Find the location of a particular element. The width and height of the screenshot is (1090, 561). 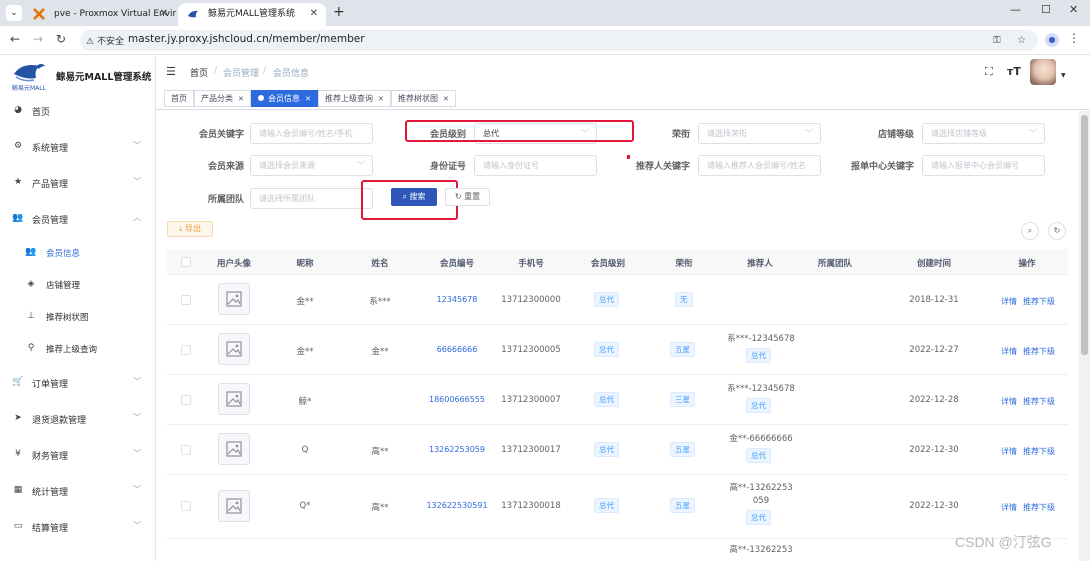

sidebar-item-home: ◕ 首页 is located at coordinates (77, 112).